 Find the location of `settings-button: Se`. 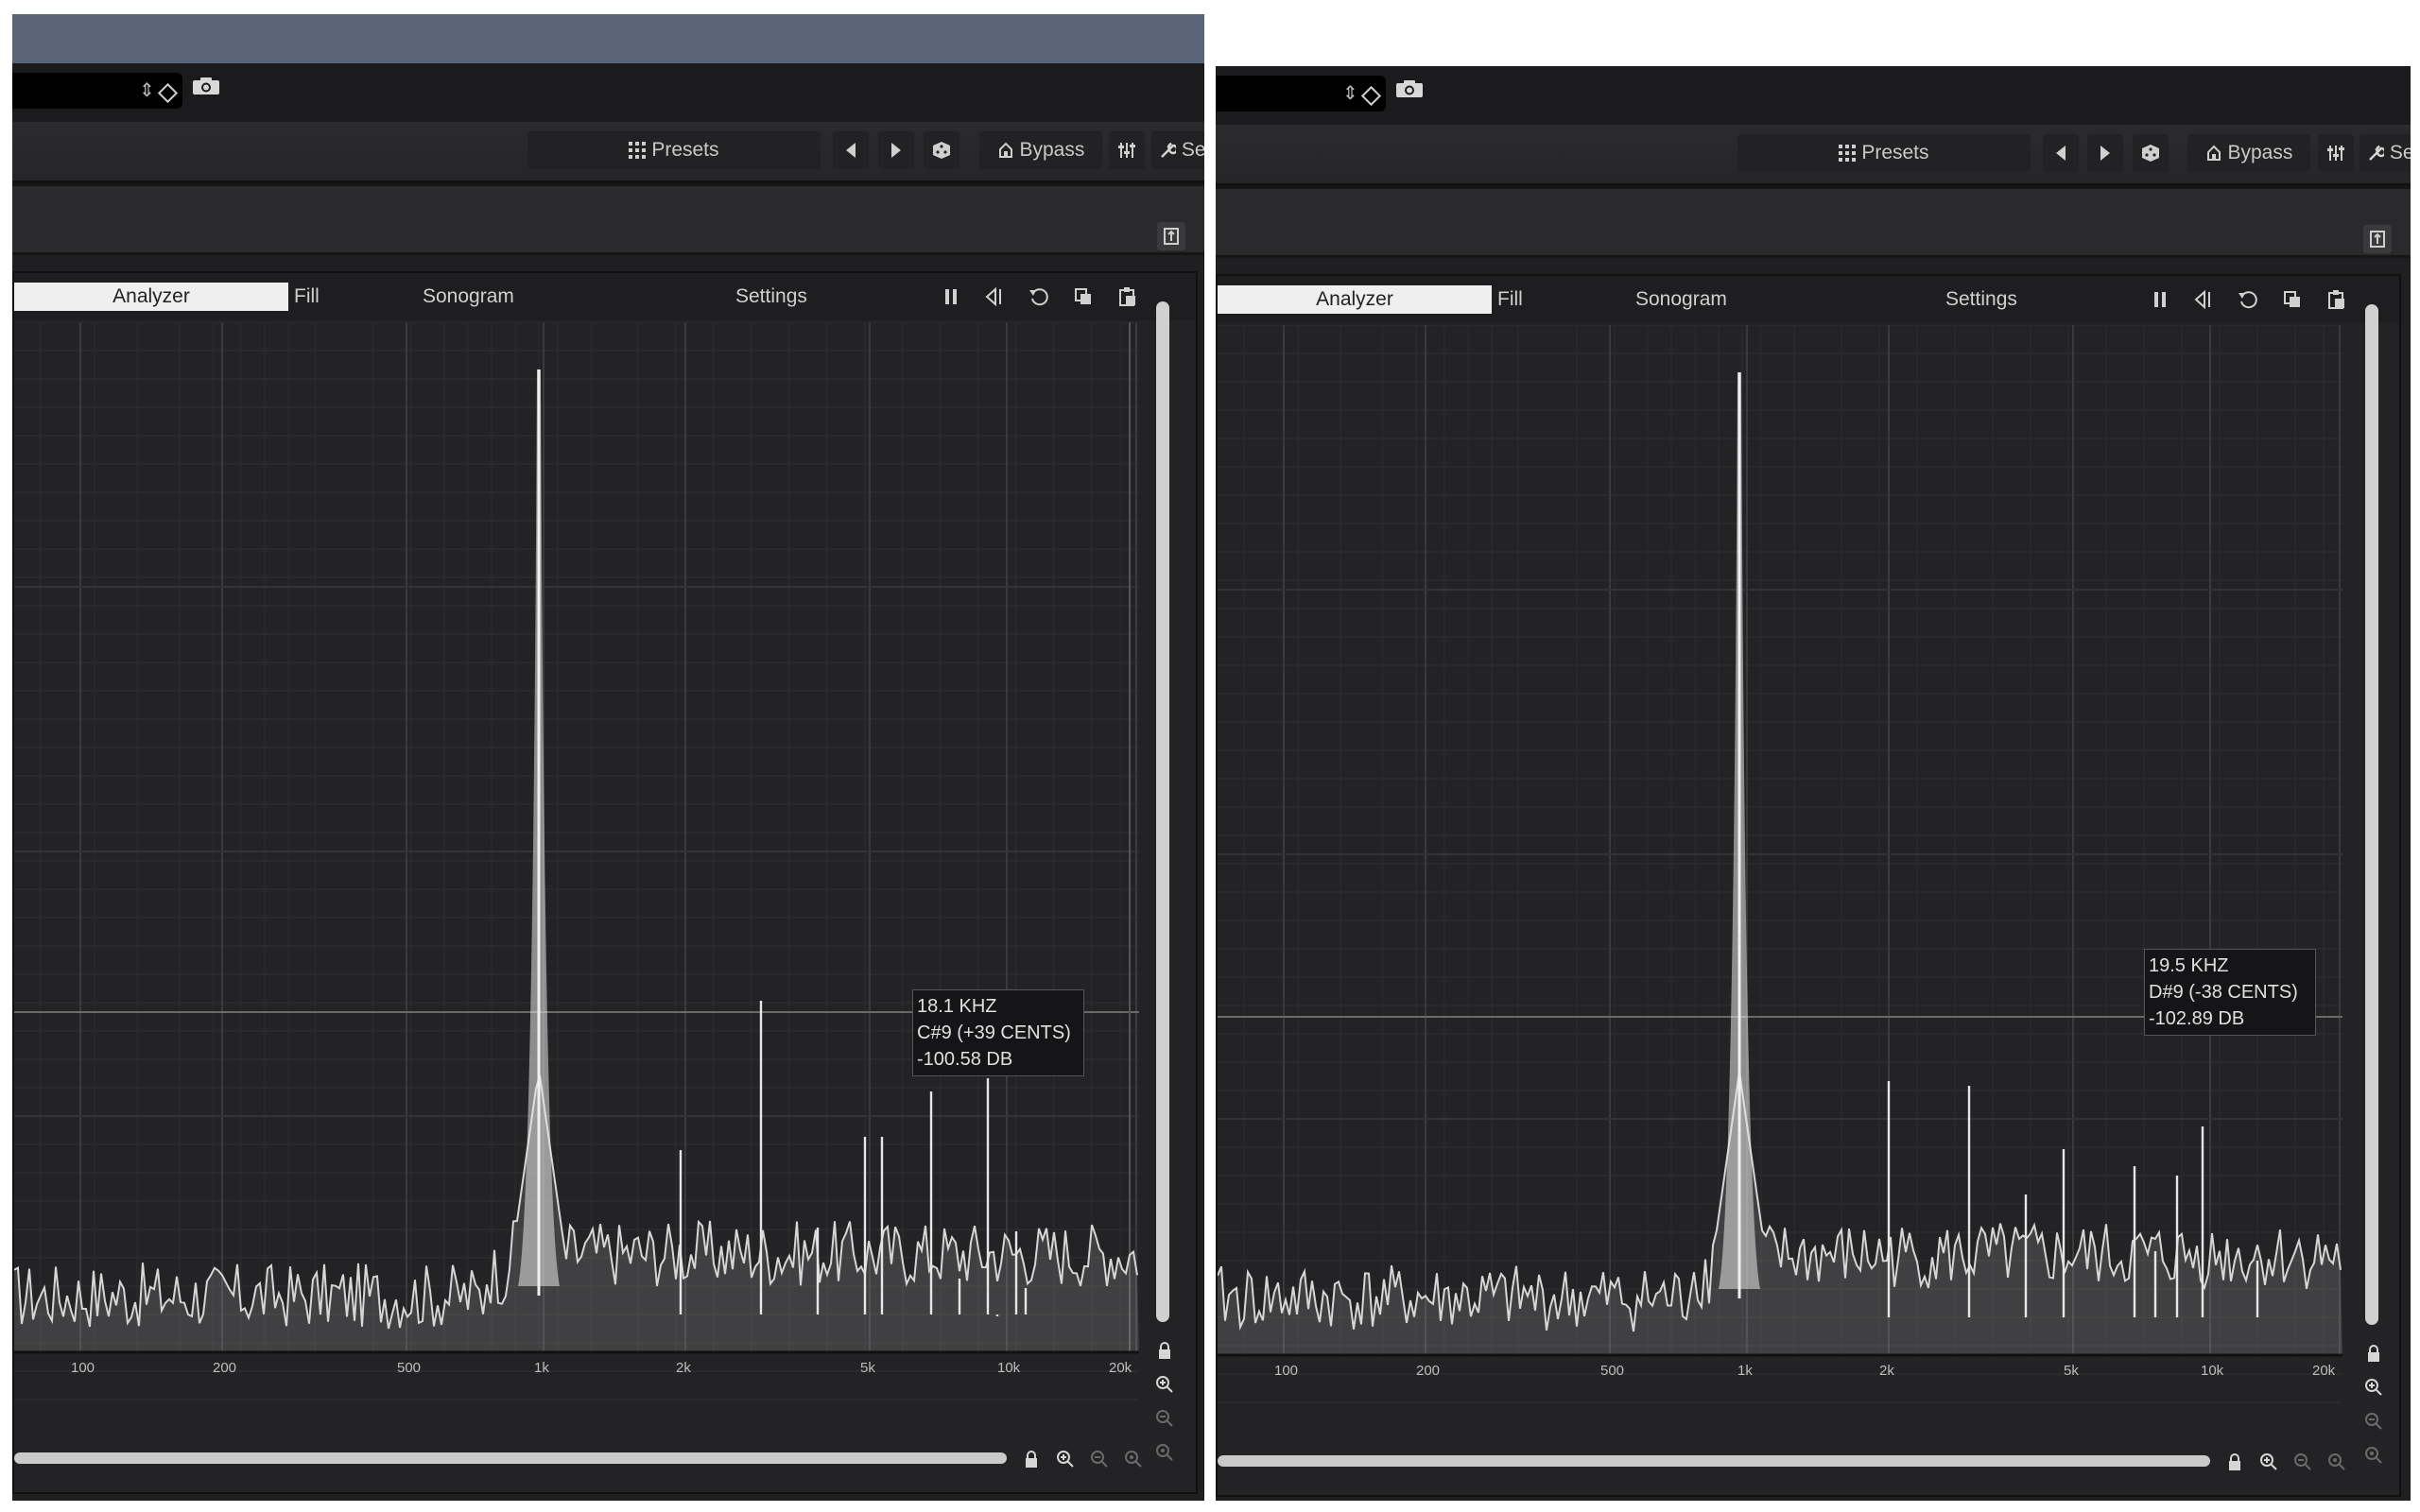

settings-button: Se is located at coordinates (2385, 153).